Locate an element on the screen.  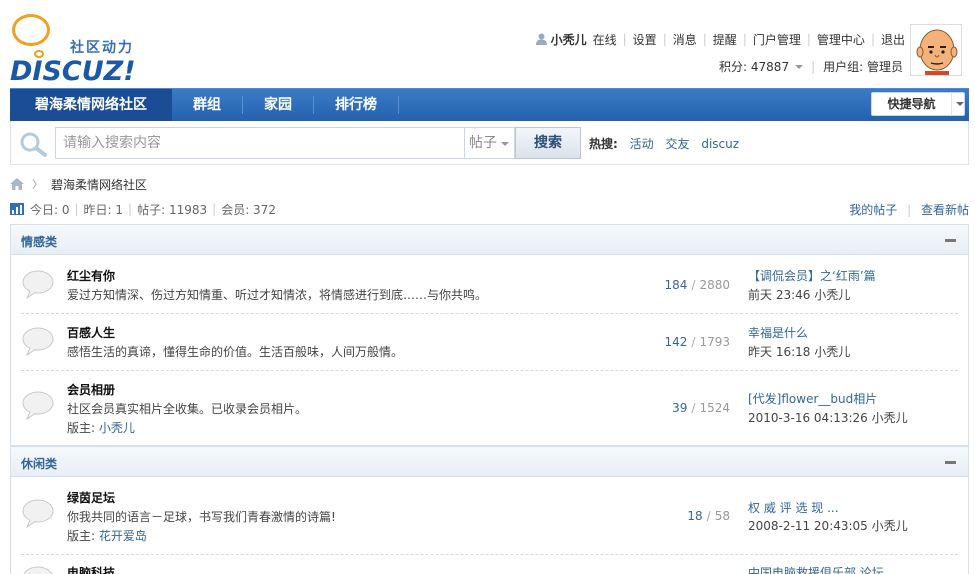
search-type-select: 帖子 is located at coordinates (490, 143).